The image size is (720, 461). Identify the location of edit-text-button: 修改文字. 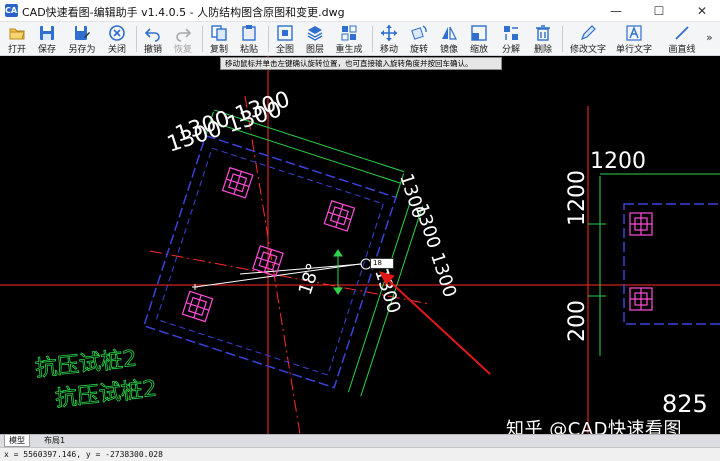
(588, 39).